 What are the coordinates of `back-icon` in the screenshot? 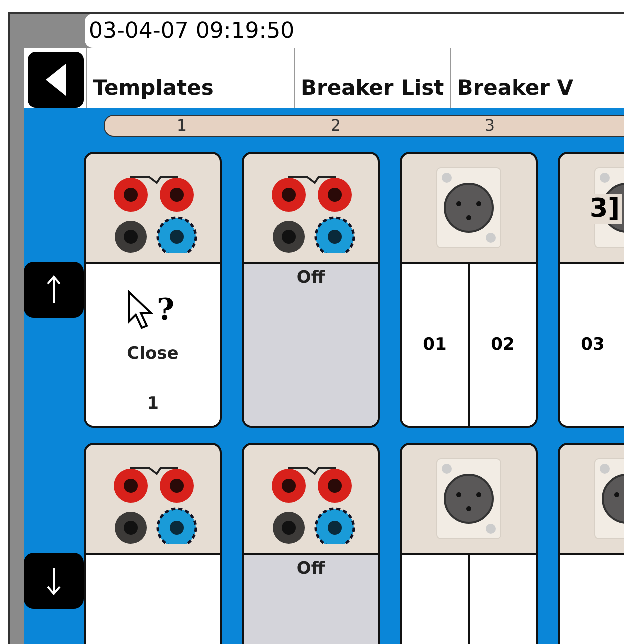 It's located at (56, 80).